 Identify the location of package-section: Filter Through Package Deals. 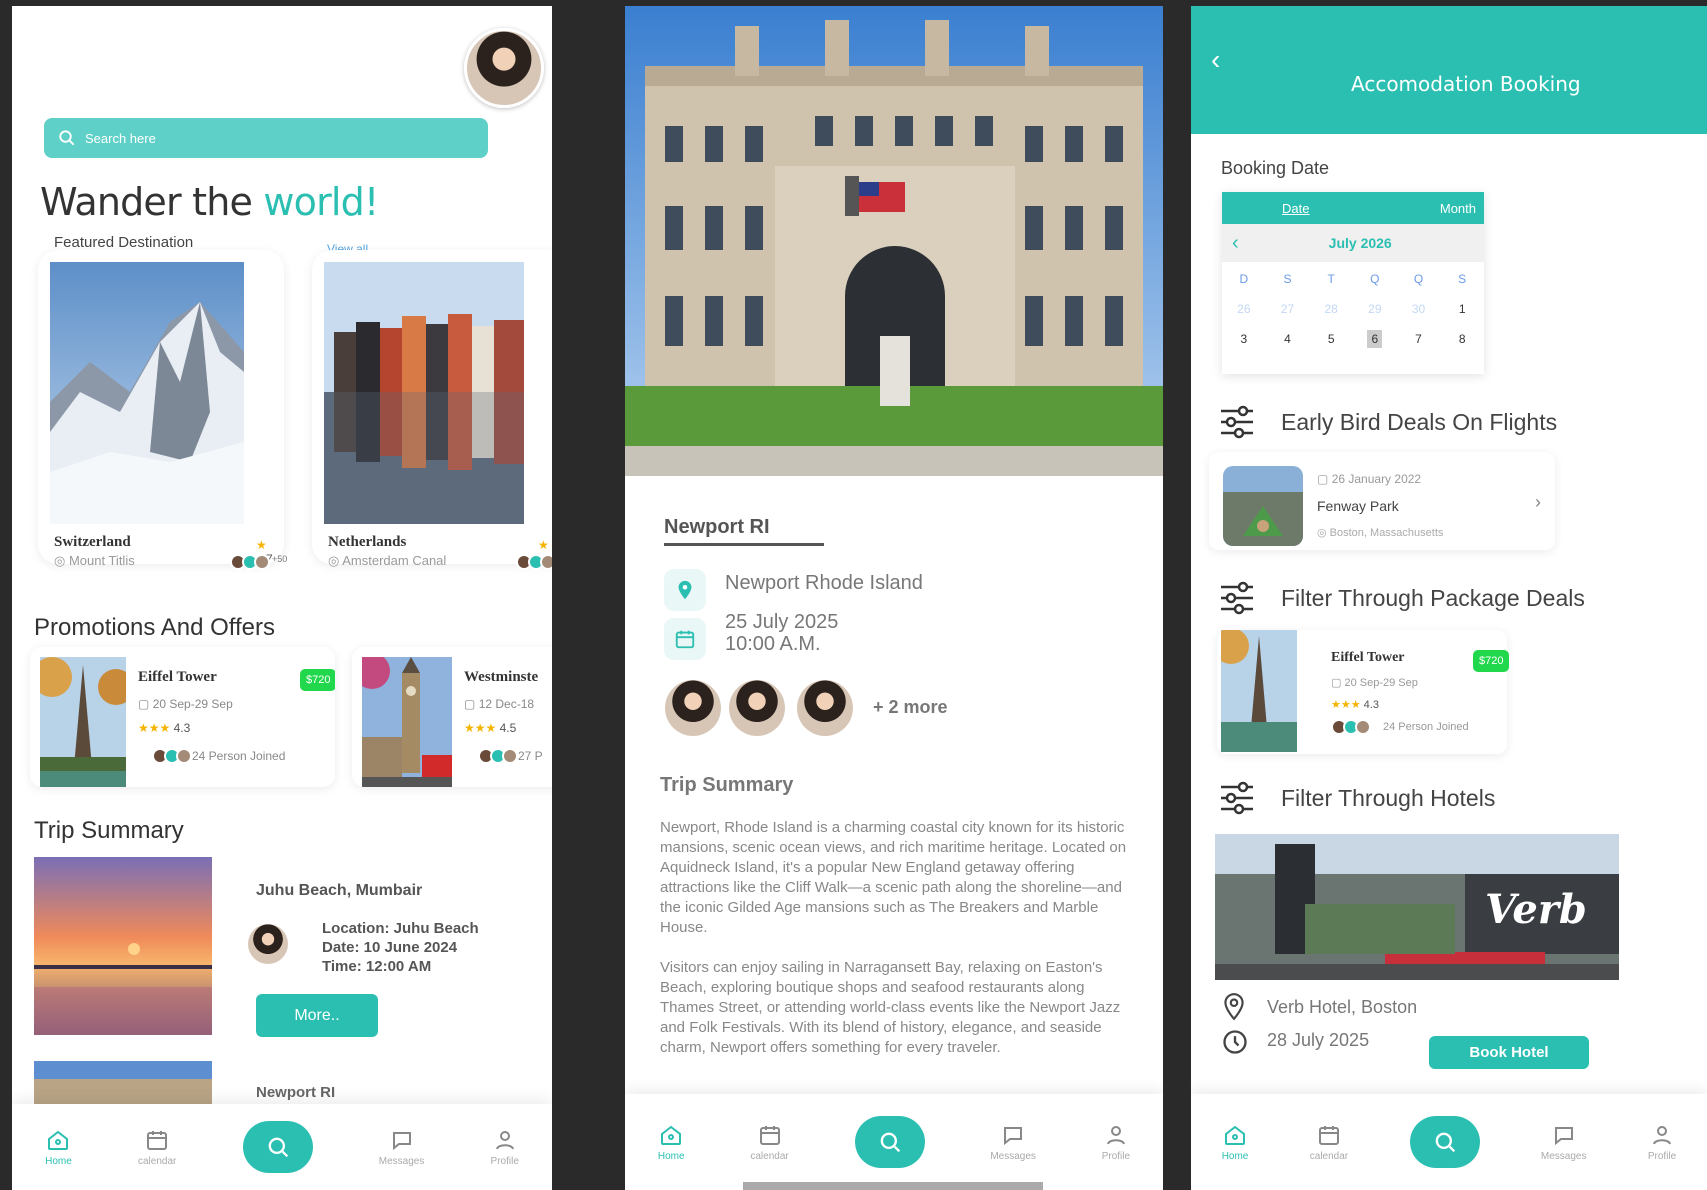
(1401, 598).